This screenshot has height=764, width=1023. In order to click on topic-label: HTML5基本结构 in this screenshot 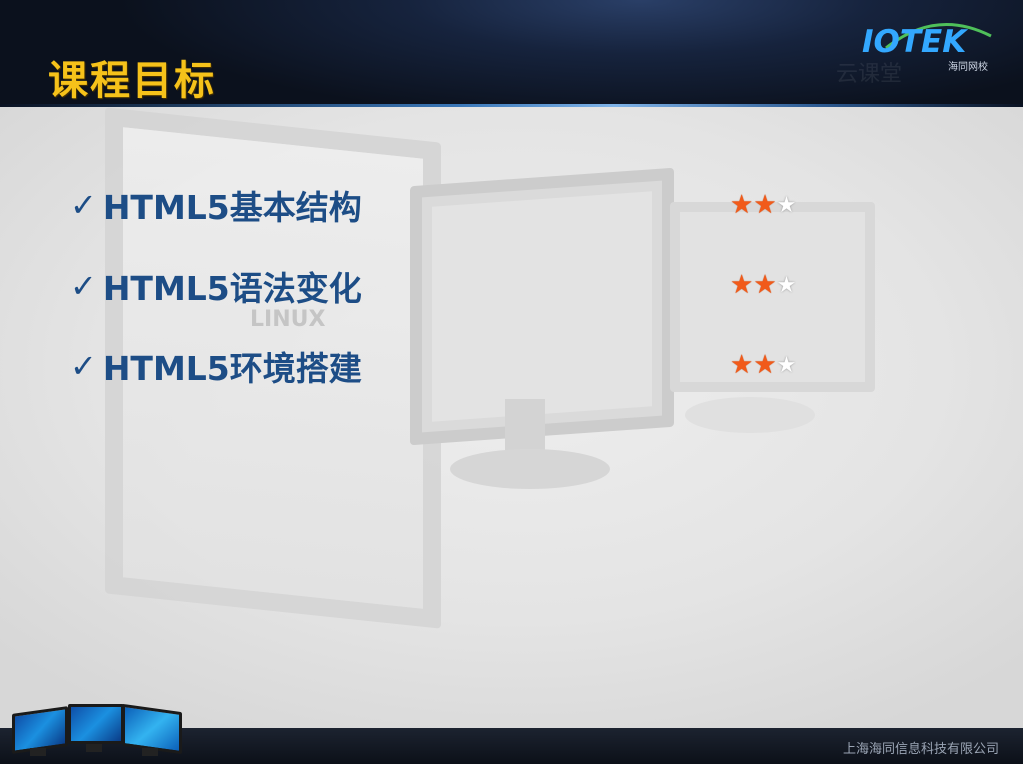, I will do `click(232, 207)`.